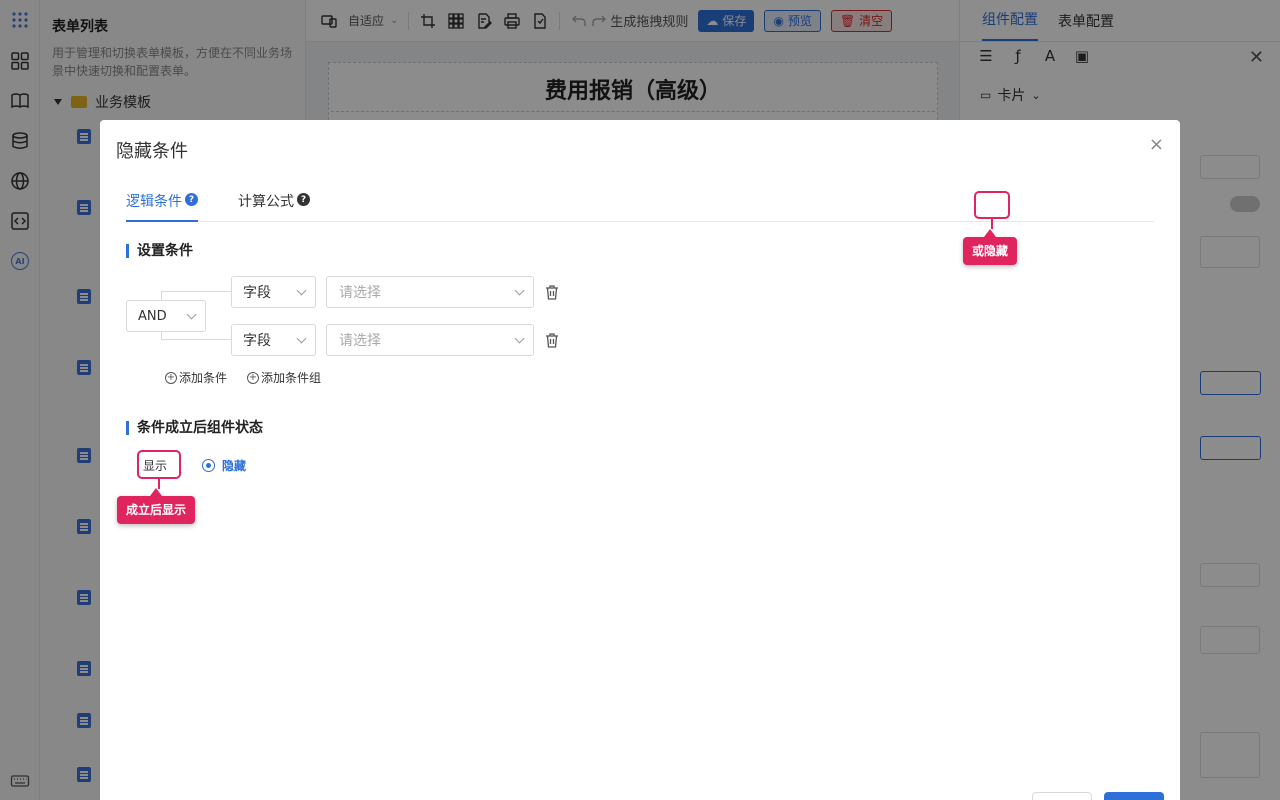  What do you see at coordinates (194, 428) in the screenshot?
I see `section-title-state: 条件成立后组件状态` at bounding box center [194, 428].